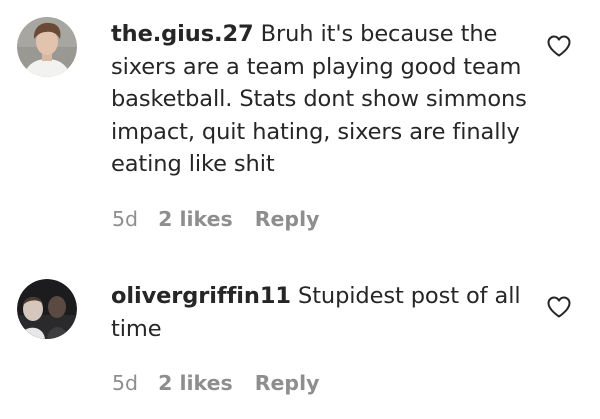 Image resolution: width=600 pixels, height=419 pixels. What do you see at coordinates (201, 296) in the screenshot?
I see `comment-username: olivergriffin11` at bounding box center [201, 296].